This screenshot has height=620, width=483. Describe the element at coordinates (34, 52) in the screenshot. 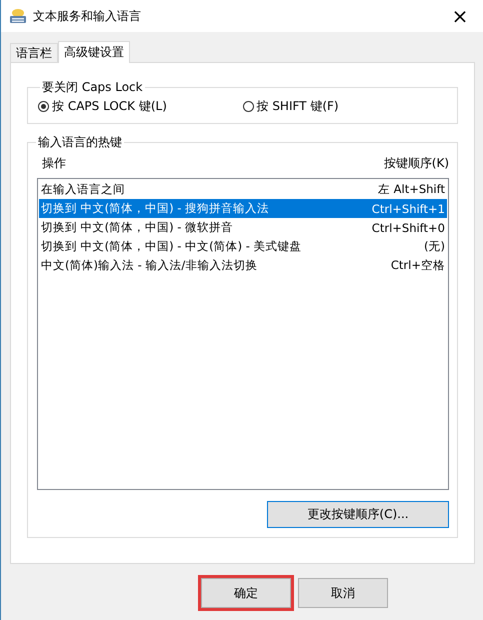

I see `tab: 语言栏` at that location.